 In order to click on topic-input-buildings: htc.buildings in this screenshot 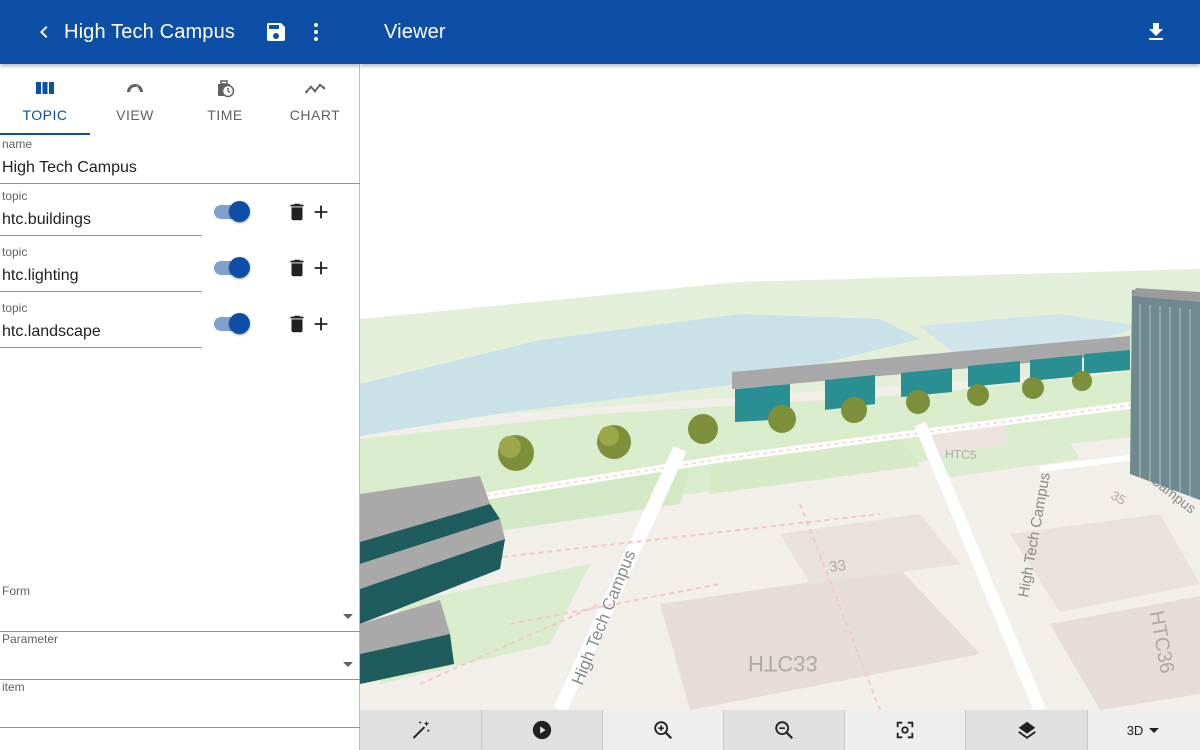, I will do `click(102, 220)`.